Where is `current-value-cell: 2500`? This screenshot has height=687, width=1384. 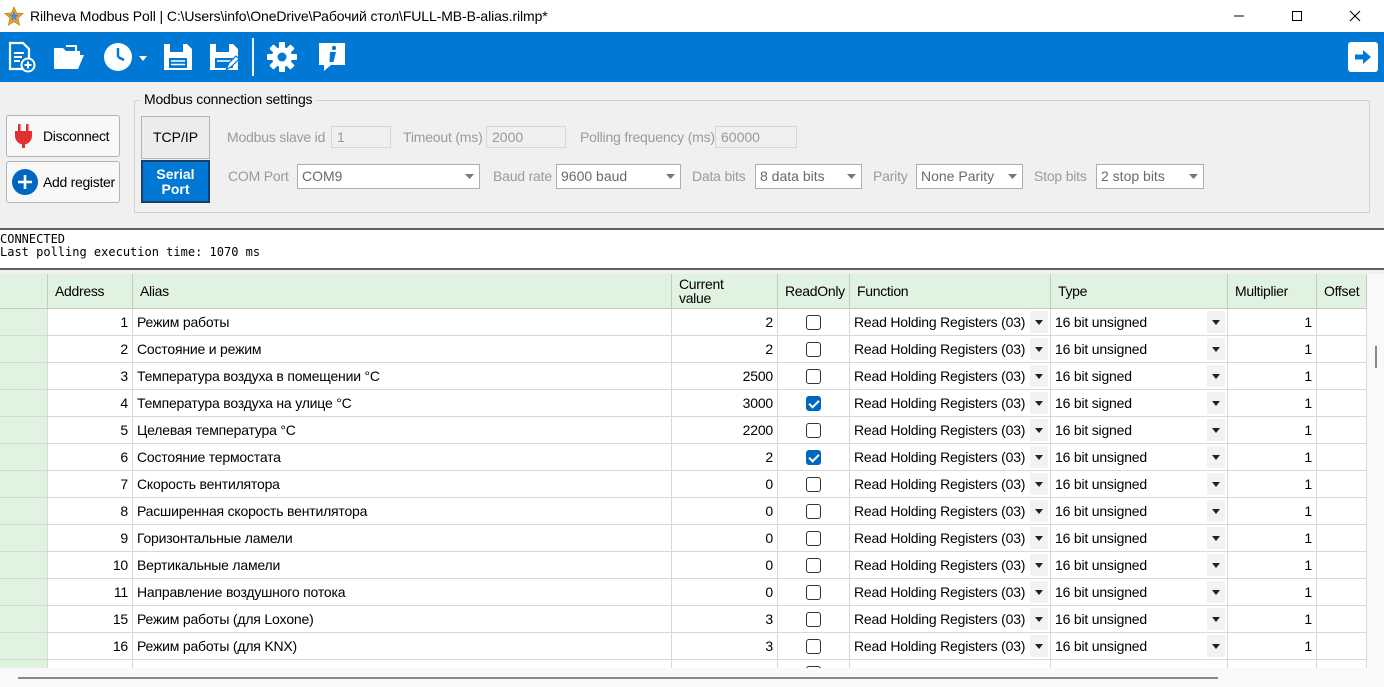 current-value-cell: 2500 is located at coordinates (725, 376).